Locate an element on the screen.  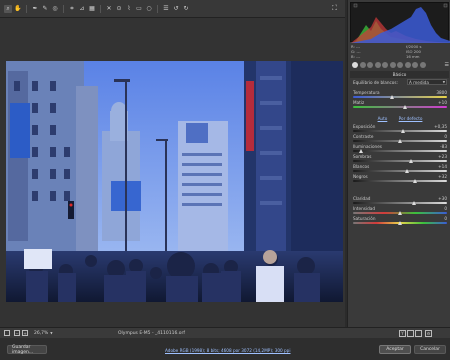
auto-link: Auto is located at coordinates (383, 118).